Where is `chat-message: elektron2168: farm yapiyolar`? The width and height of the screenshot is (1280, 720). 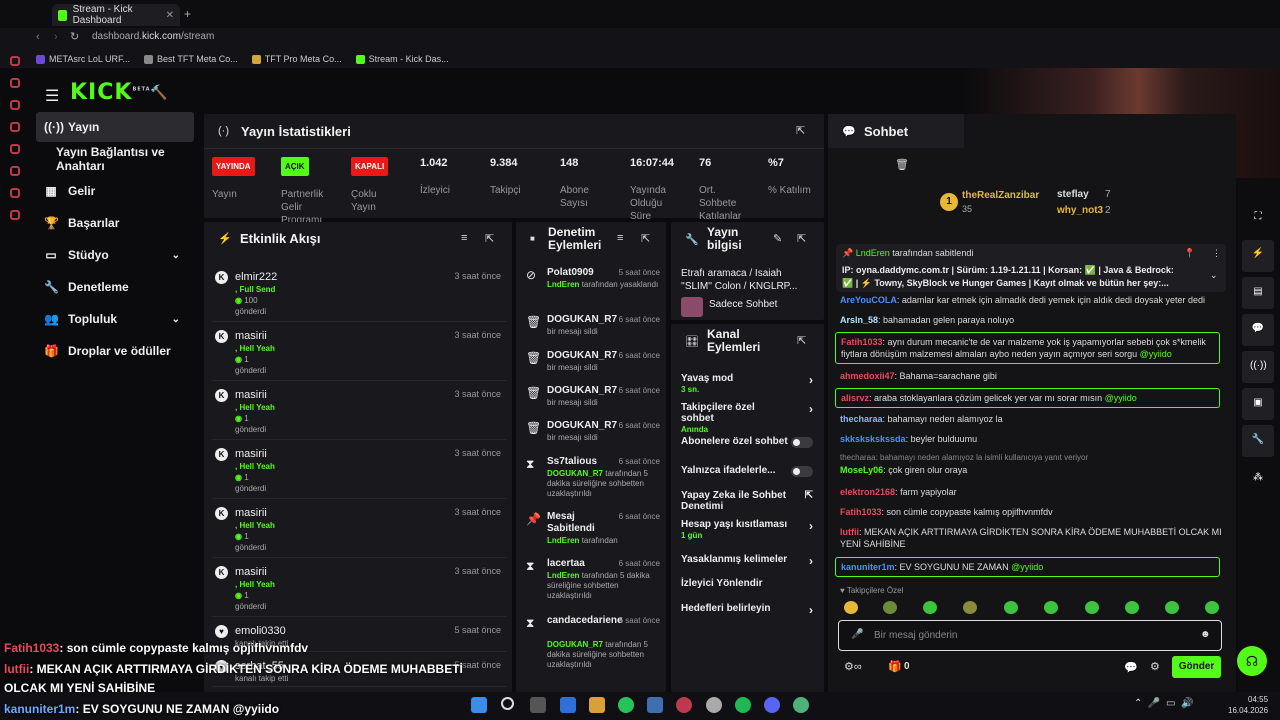
chat-message: elektron2168: farm yapiyolar is located at coordinates (1032, 492).